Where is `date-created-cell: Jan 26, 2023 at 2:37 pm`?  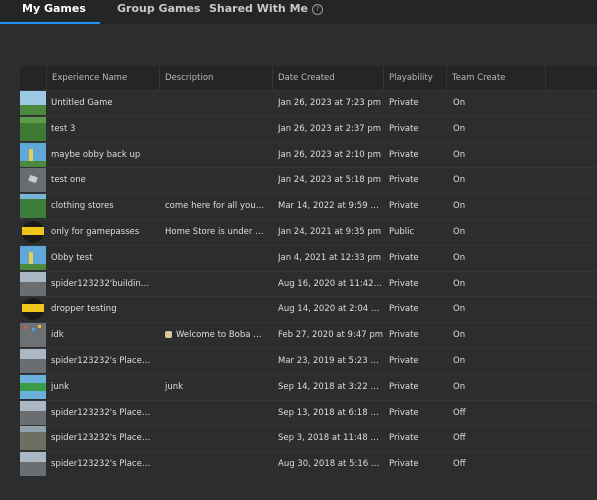
date-created-cell: Jan 26, 2023 at 2:37 pm is located at coordinates (330, 128).